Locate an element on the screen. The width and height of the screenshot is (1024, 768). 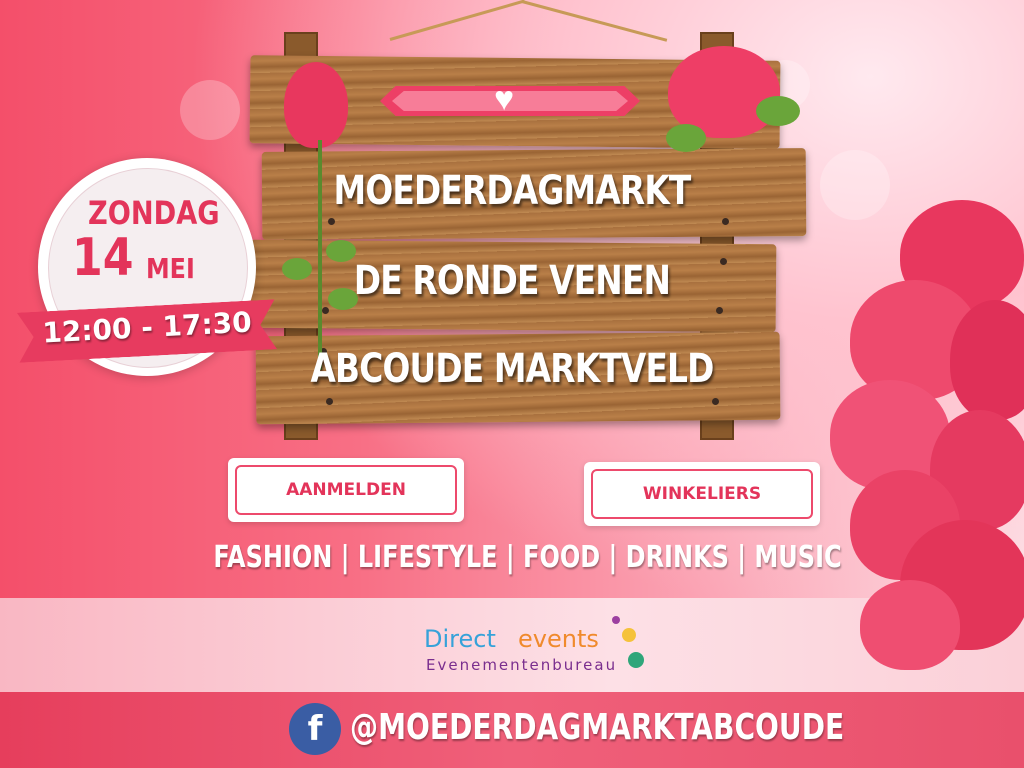
shops-button: WINKELIERS is located at coordinates (702, 494).